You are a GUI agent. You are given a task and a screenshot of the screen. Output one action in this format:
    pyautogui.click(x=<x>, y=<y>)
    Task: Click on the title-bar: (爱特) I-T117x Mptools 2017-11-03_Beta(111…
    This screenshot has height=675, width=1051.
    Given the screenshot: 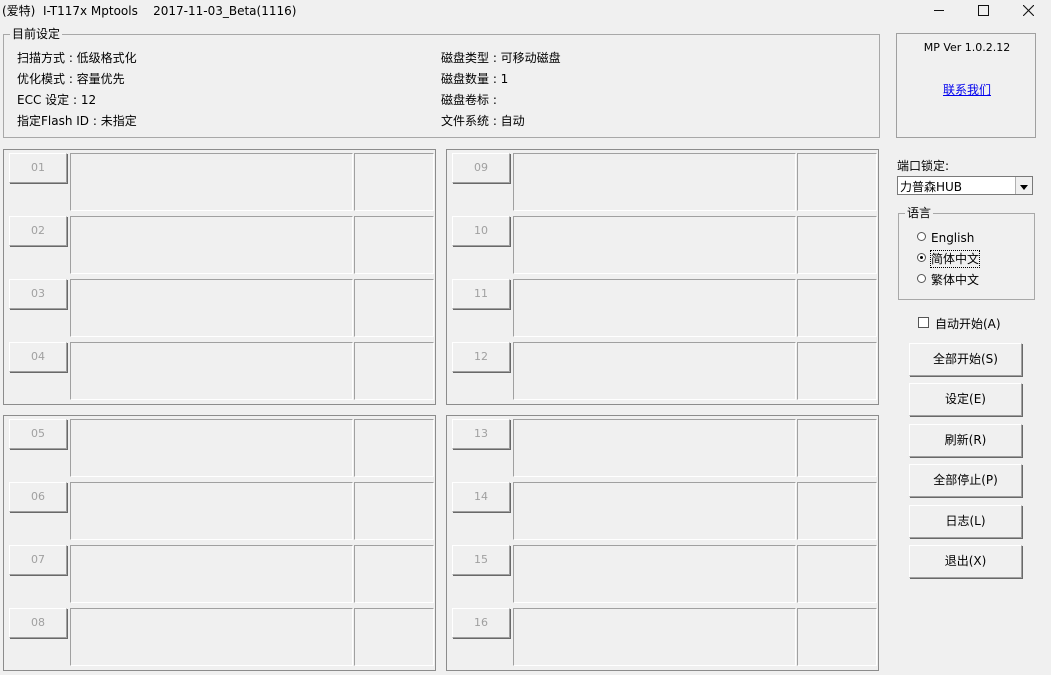 What is the action you would take?
    pyautogui.click(x=525, y=10)
    